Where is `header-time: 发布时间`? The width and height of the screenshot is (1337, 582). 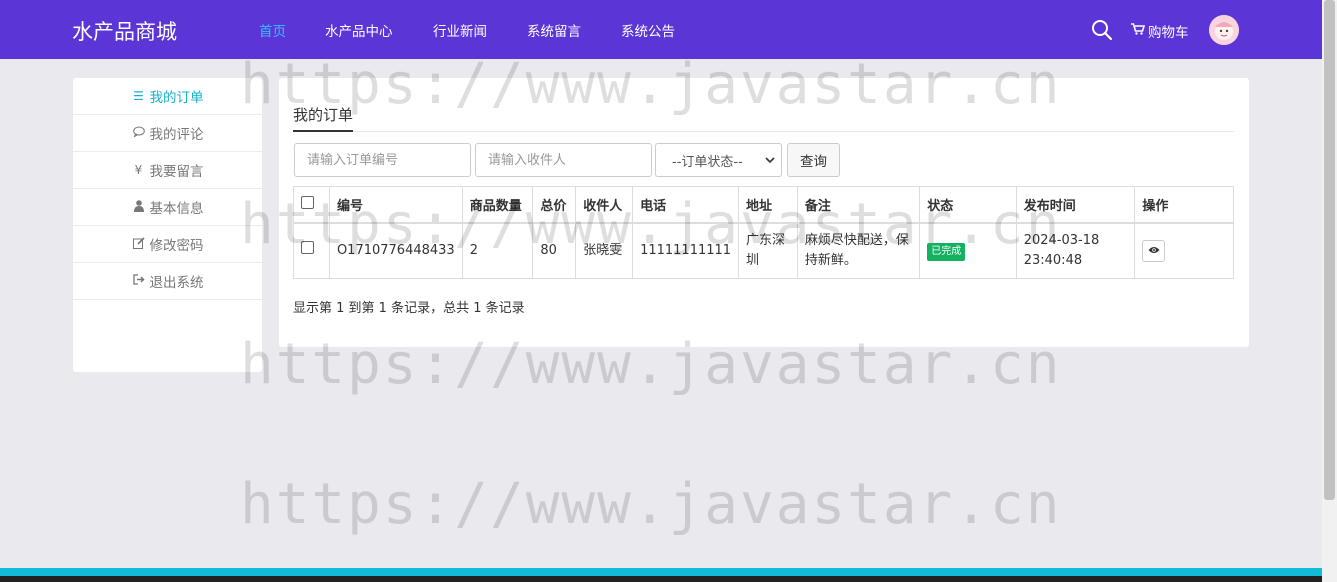
header-time: 发布时间 is located at coordinates (1075, 204).